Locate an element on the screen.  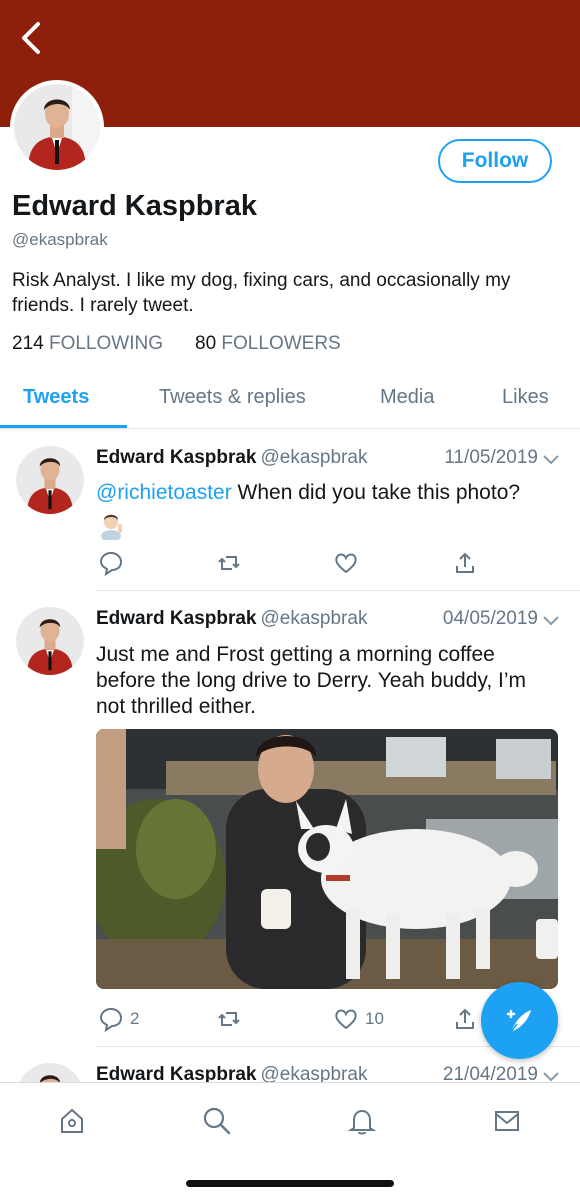
following-label: FOLLOWING is located at coordinates (105, 343).